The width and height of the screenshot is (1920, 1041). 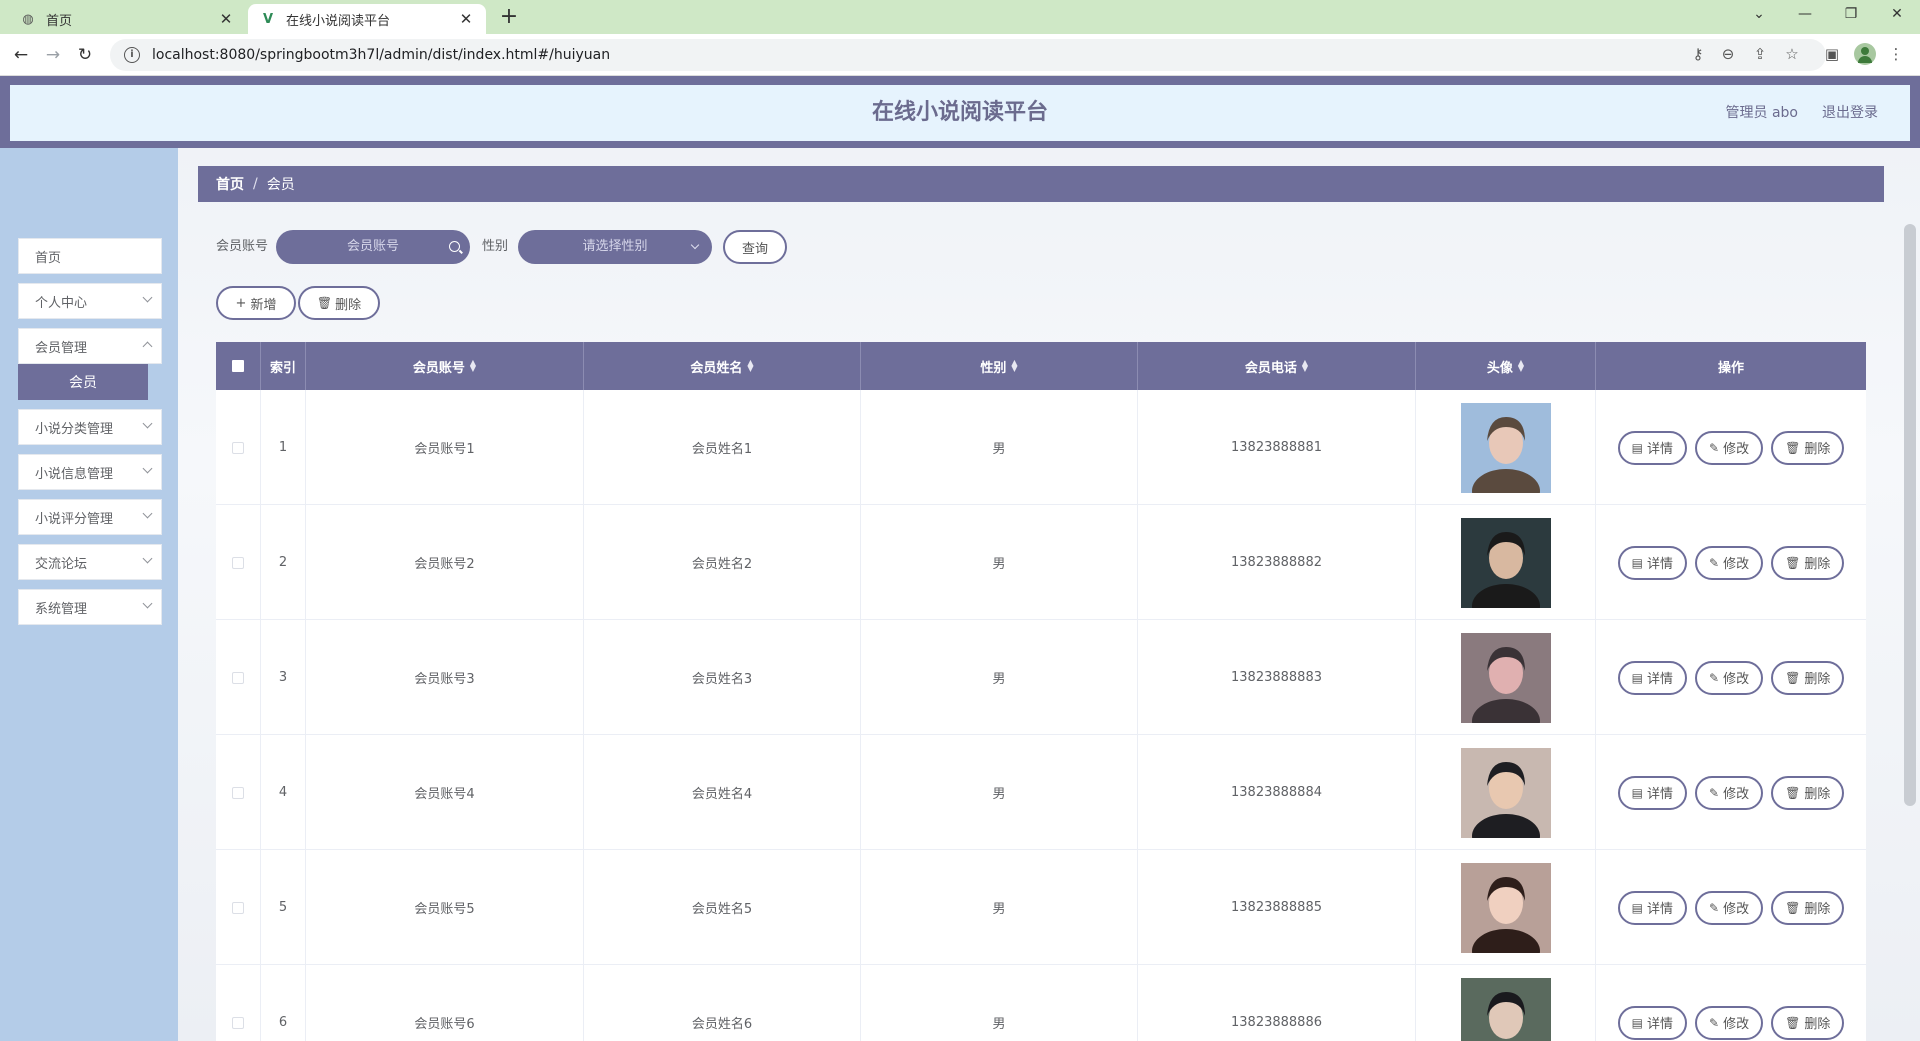 What do you see at coordinates (90, 301) in the screenshot?
I see `sidebar-item-profile: 个人中心` at bounding box center [90, 301].